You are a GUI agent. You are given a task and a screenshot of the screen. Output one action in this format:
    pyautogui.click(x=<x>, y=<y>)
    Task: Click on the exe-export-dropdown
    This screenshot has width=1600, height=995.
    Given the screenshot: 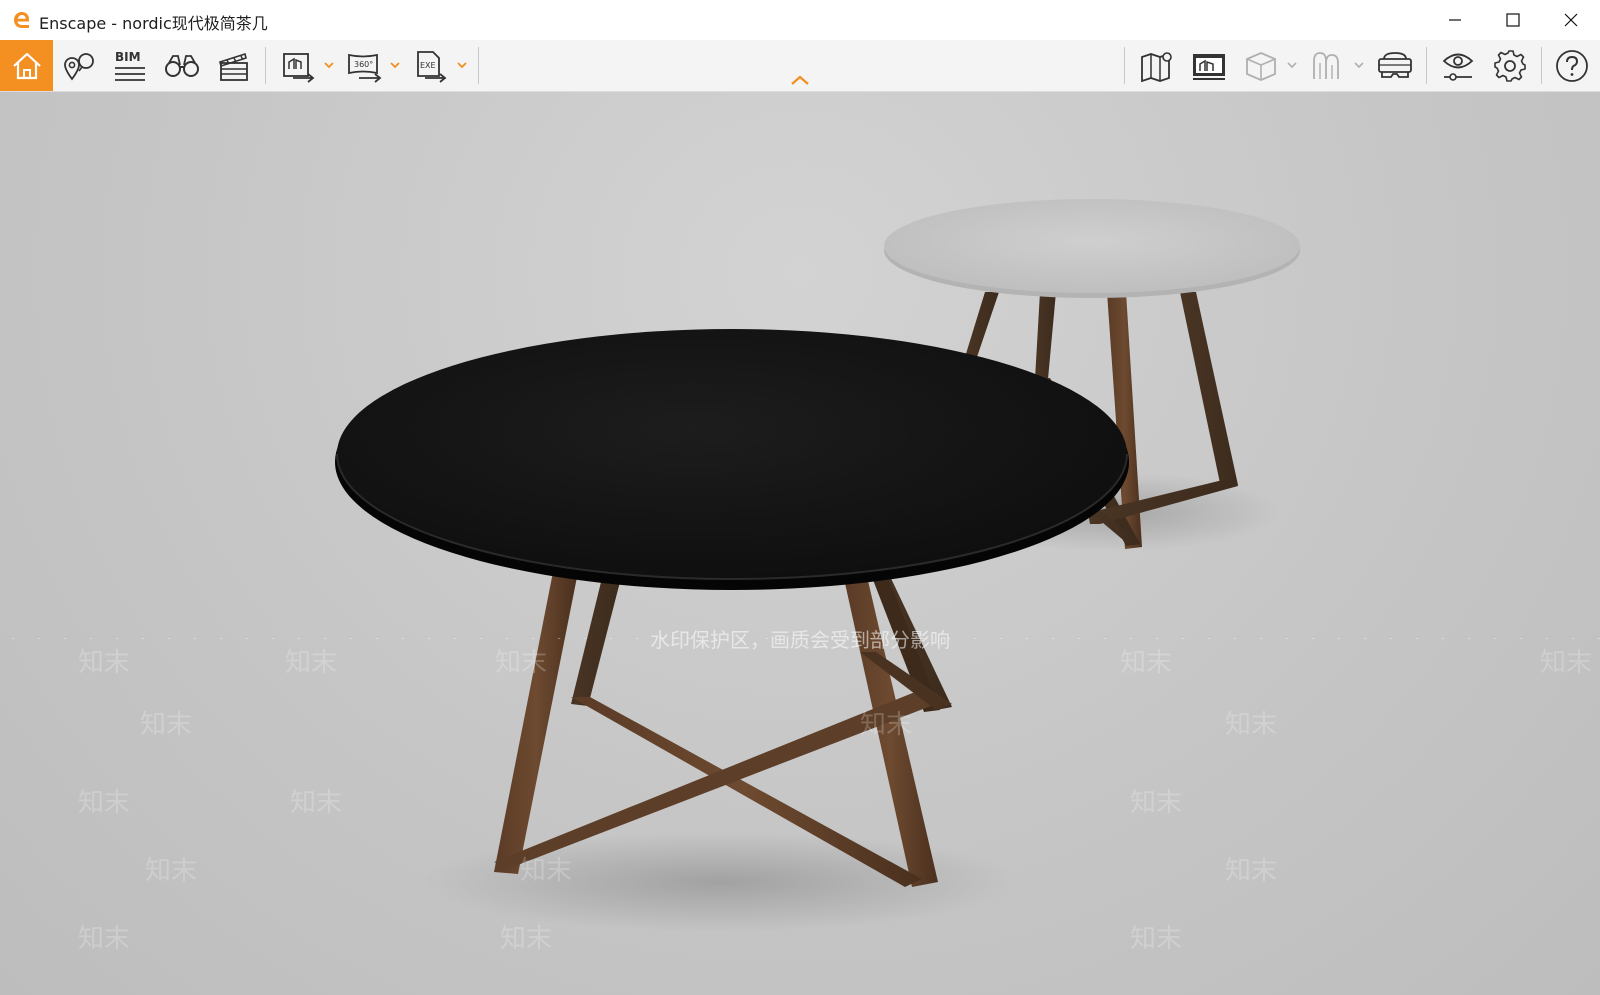 What is the action you would take?
    pyautogui.click(x=462, y=65)
    